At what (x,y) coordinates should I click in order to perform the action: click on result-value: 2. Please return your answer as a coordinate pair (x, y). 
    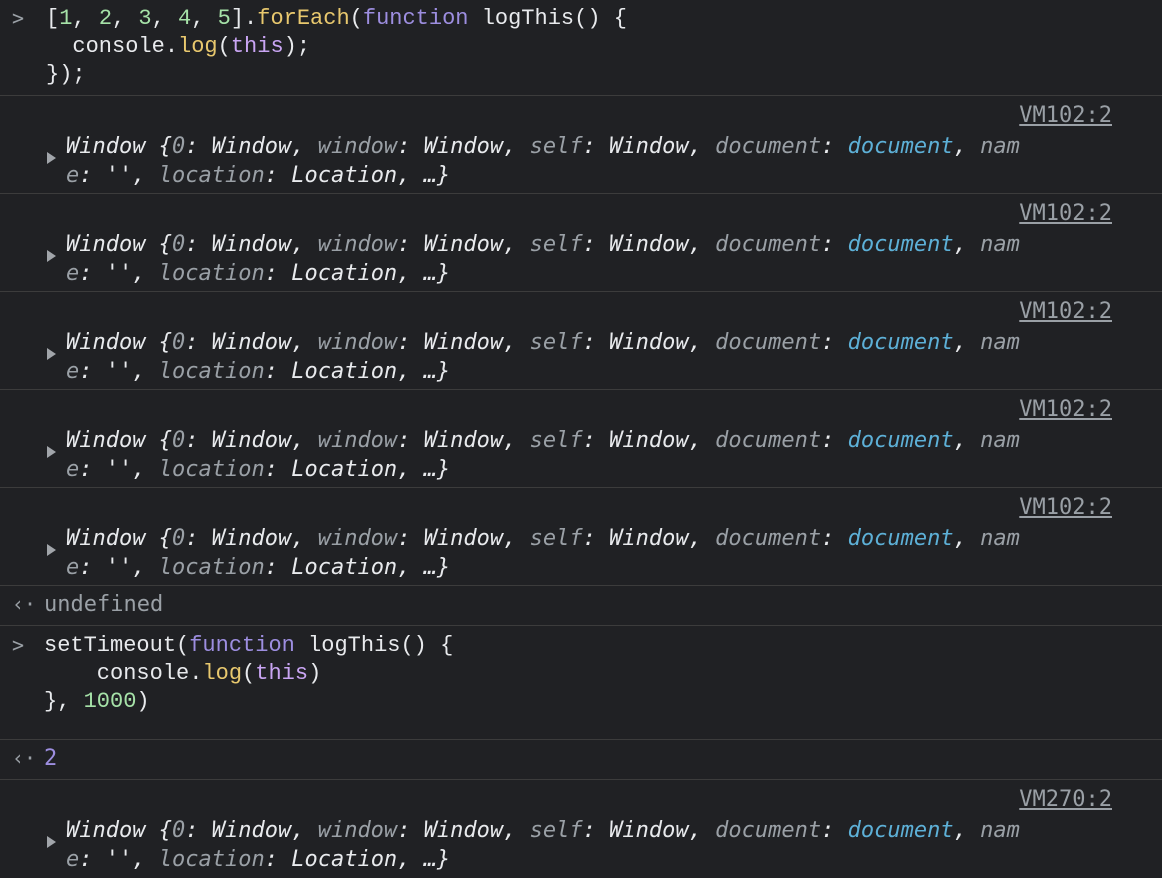
    Looking at the image, I should click on (50, 758).